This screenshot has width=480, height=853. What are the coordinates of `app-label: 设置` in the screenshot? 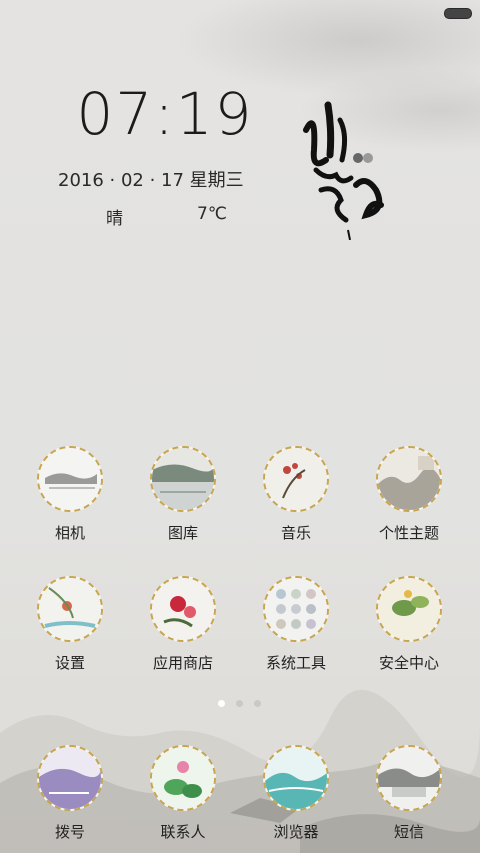 It's located at (69, 663).